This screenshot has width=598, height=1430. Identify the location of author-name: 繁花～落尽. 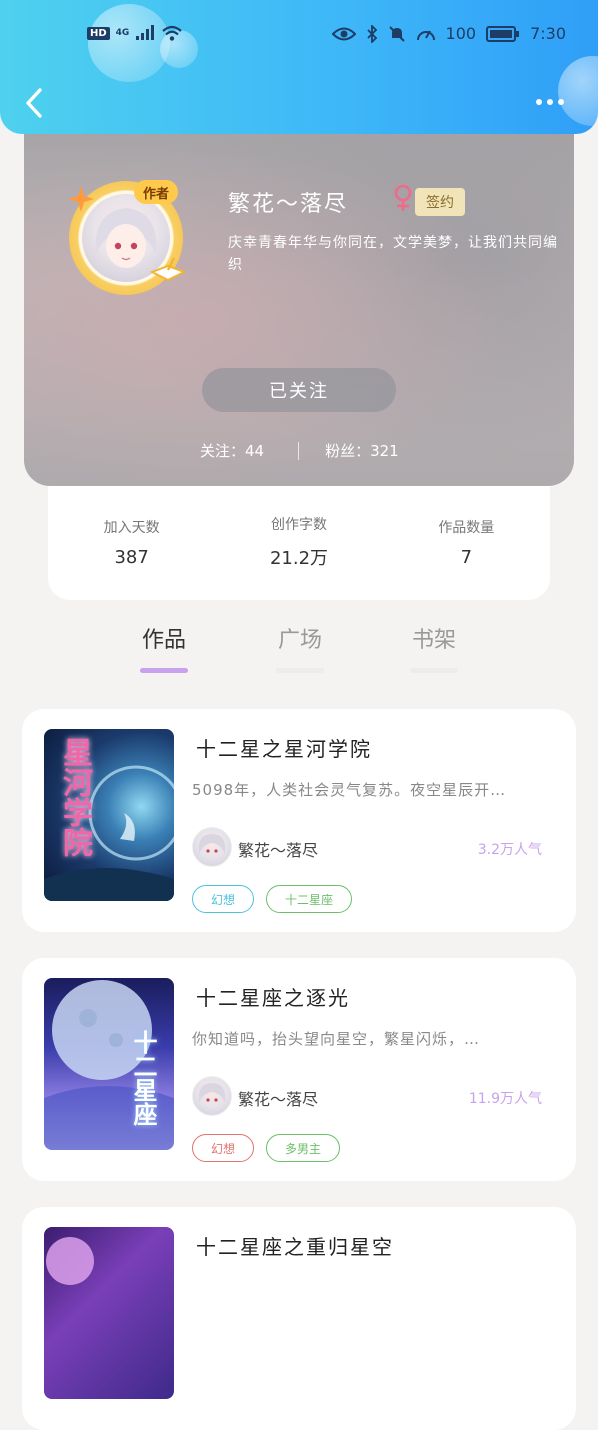
(288, 204).